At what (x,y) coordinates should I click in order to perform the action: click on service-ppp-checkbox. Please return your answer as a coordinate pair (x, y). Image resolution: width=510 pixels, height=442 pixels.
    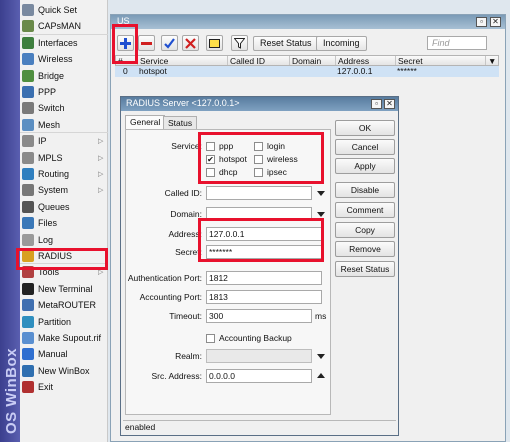
    Looking at the image, I should click on (210, 146).